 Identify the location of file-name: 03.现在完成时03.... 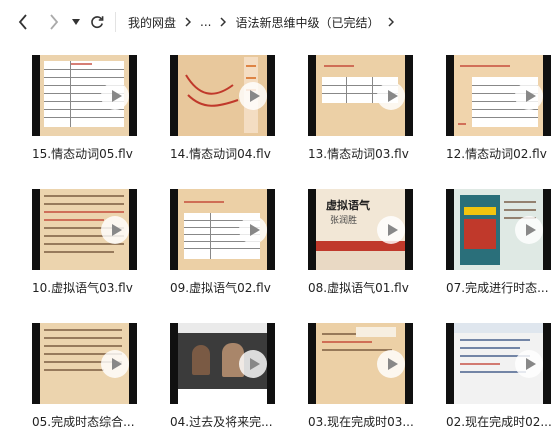
(361, 422).